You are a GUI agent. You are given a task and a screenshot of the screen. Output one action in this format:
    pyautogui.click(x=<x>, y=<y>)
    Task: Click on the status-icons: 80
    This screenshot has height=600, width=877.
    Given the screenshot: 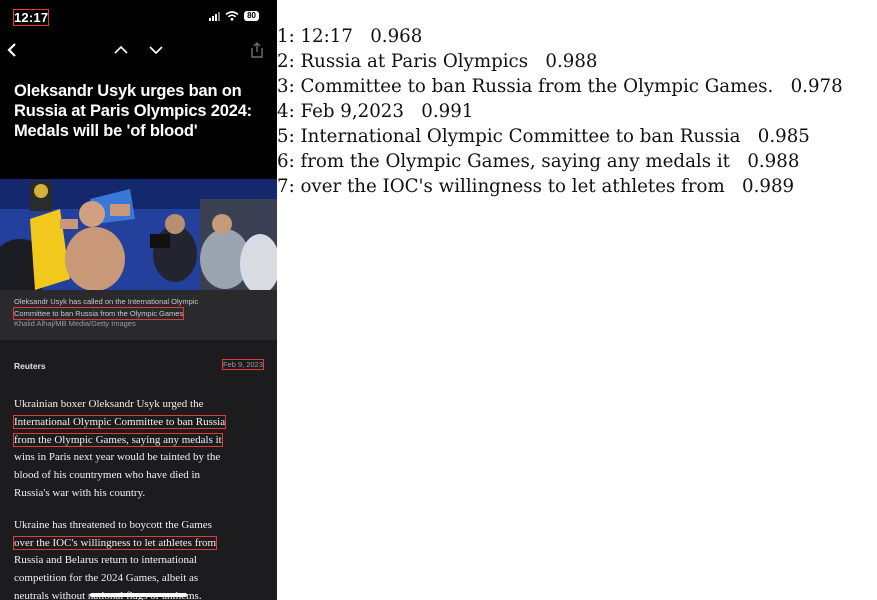 What is the action you would take?
    pyautogui.click(x=234, y=16)
    